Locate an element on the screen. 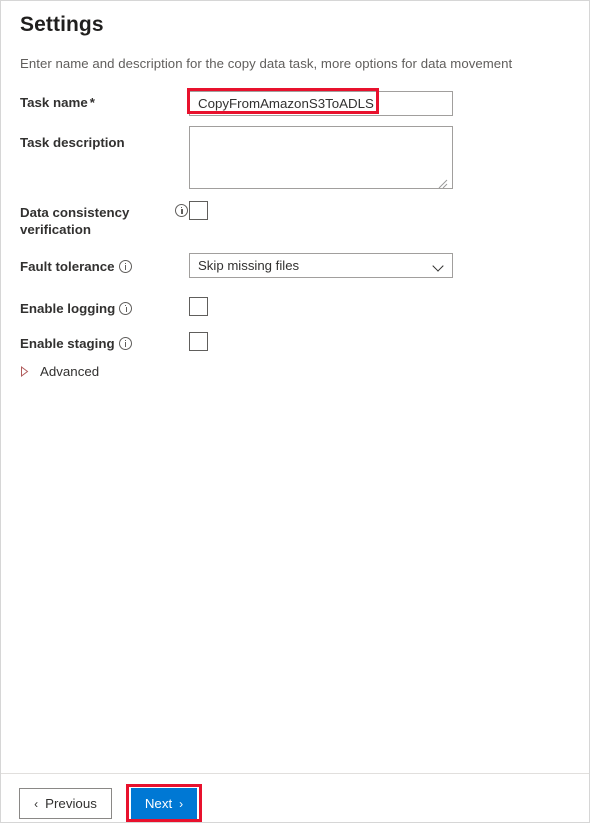 Image resolution: width=590 pixels, height=823 pixels. task-description-label: Task description is located at coordinates (72, 142).